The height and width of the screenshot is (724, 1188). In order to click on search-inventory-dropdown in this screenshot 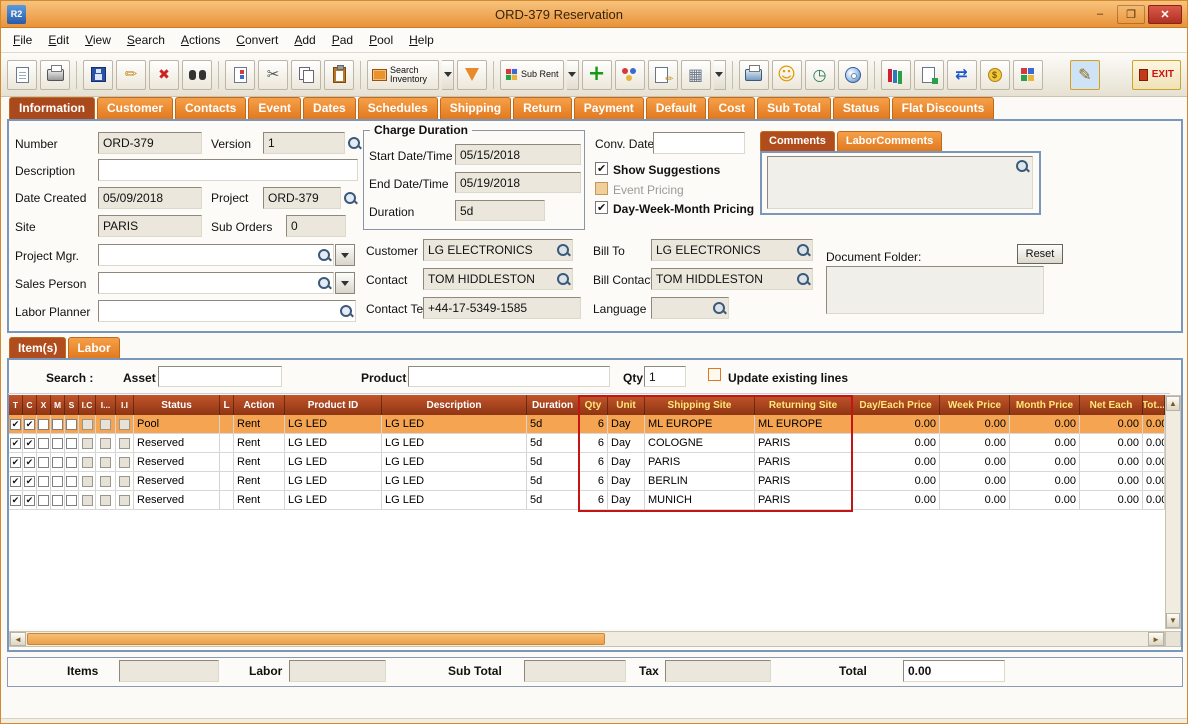, I will do `click(448, 74)`.